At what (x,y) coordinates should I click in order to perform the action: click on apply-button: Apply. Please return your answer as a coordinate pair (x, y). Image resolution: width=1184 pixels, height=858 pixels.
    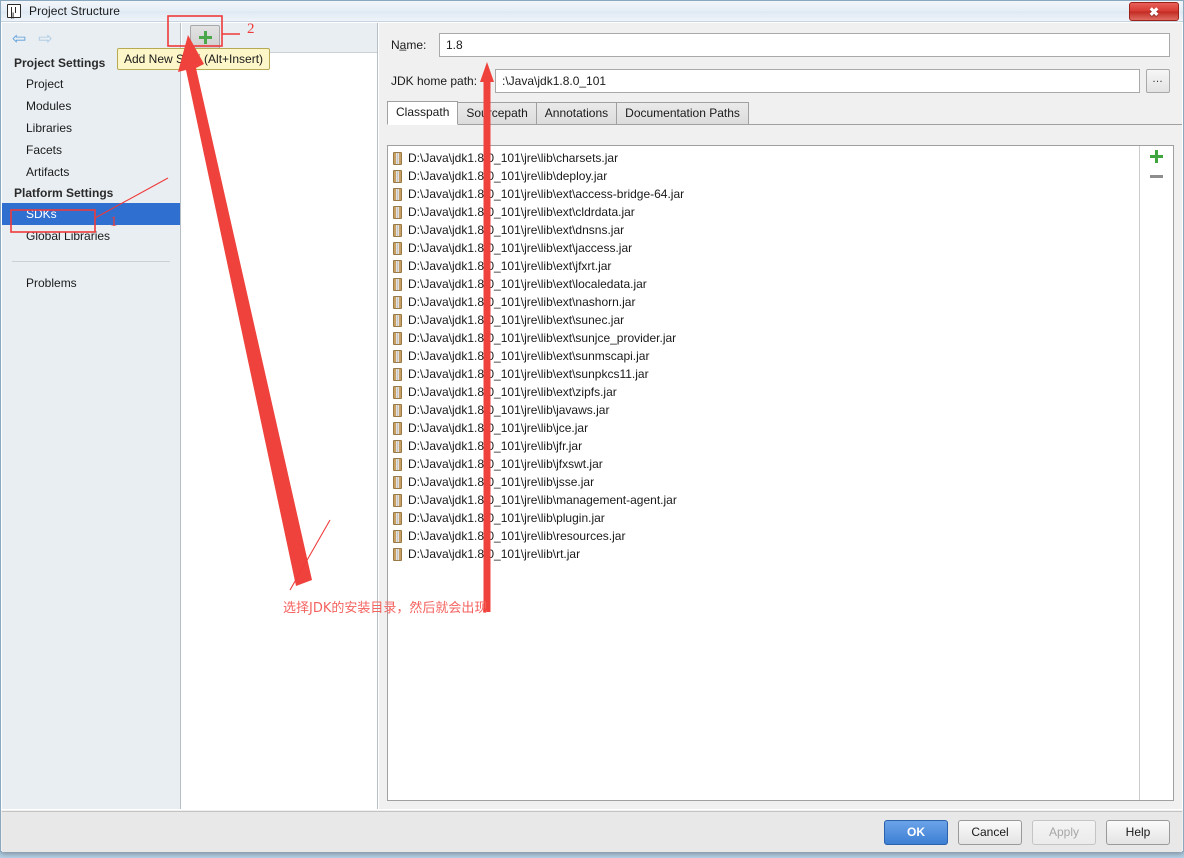
    Looking at the image, I should click on (1064, 832).